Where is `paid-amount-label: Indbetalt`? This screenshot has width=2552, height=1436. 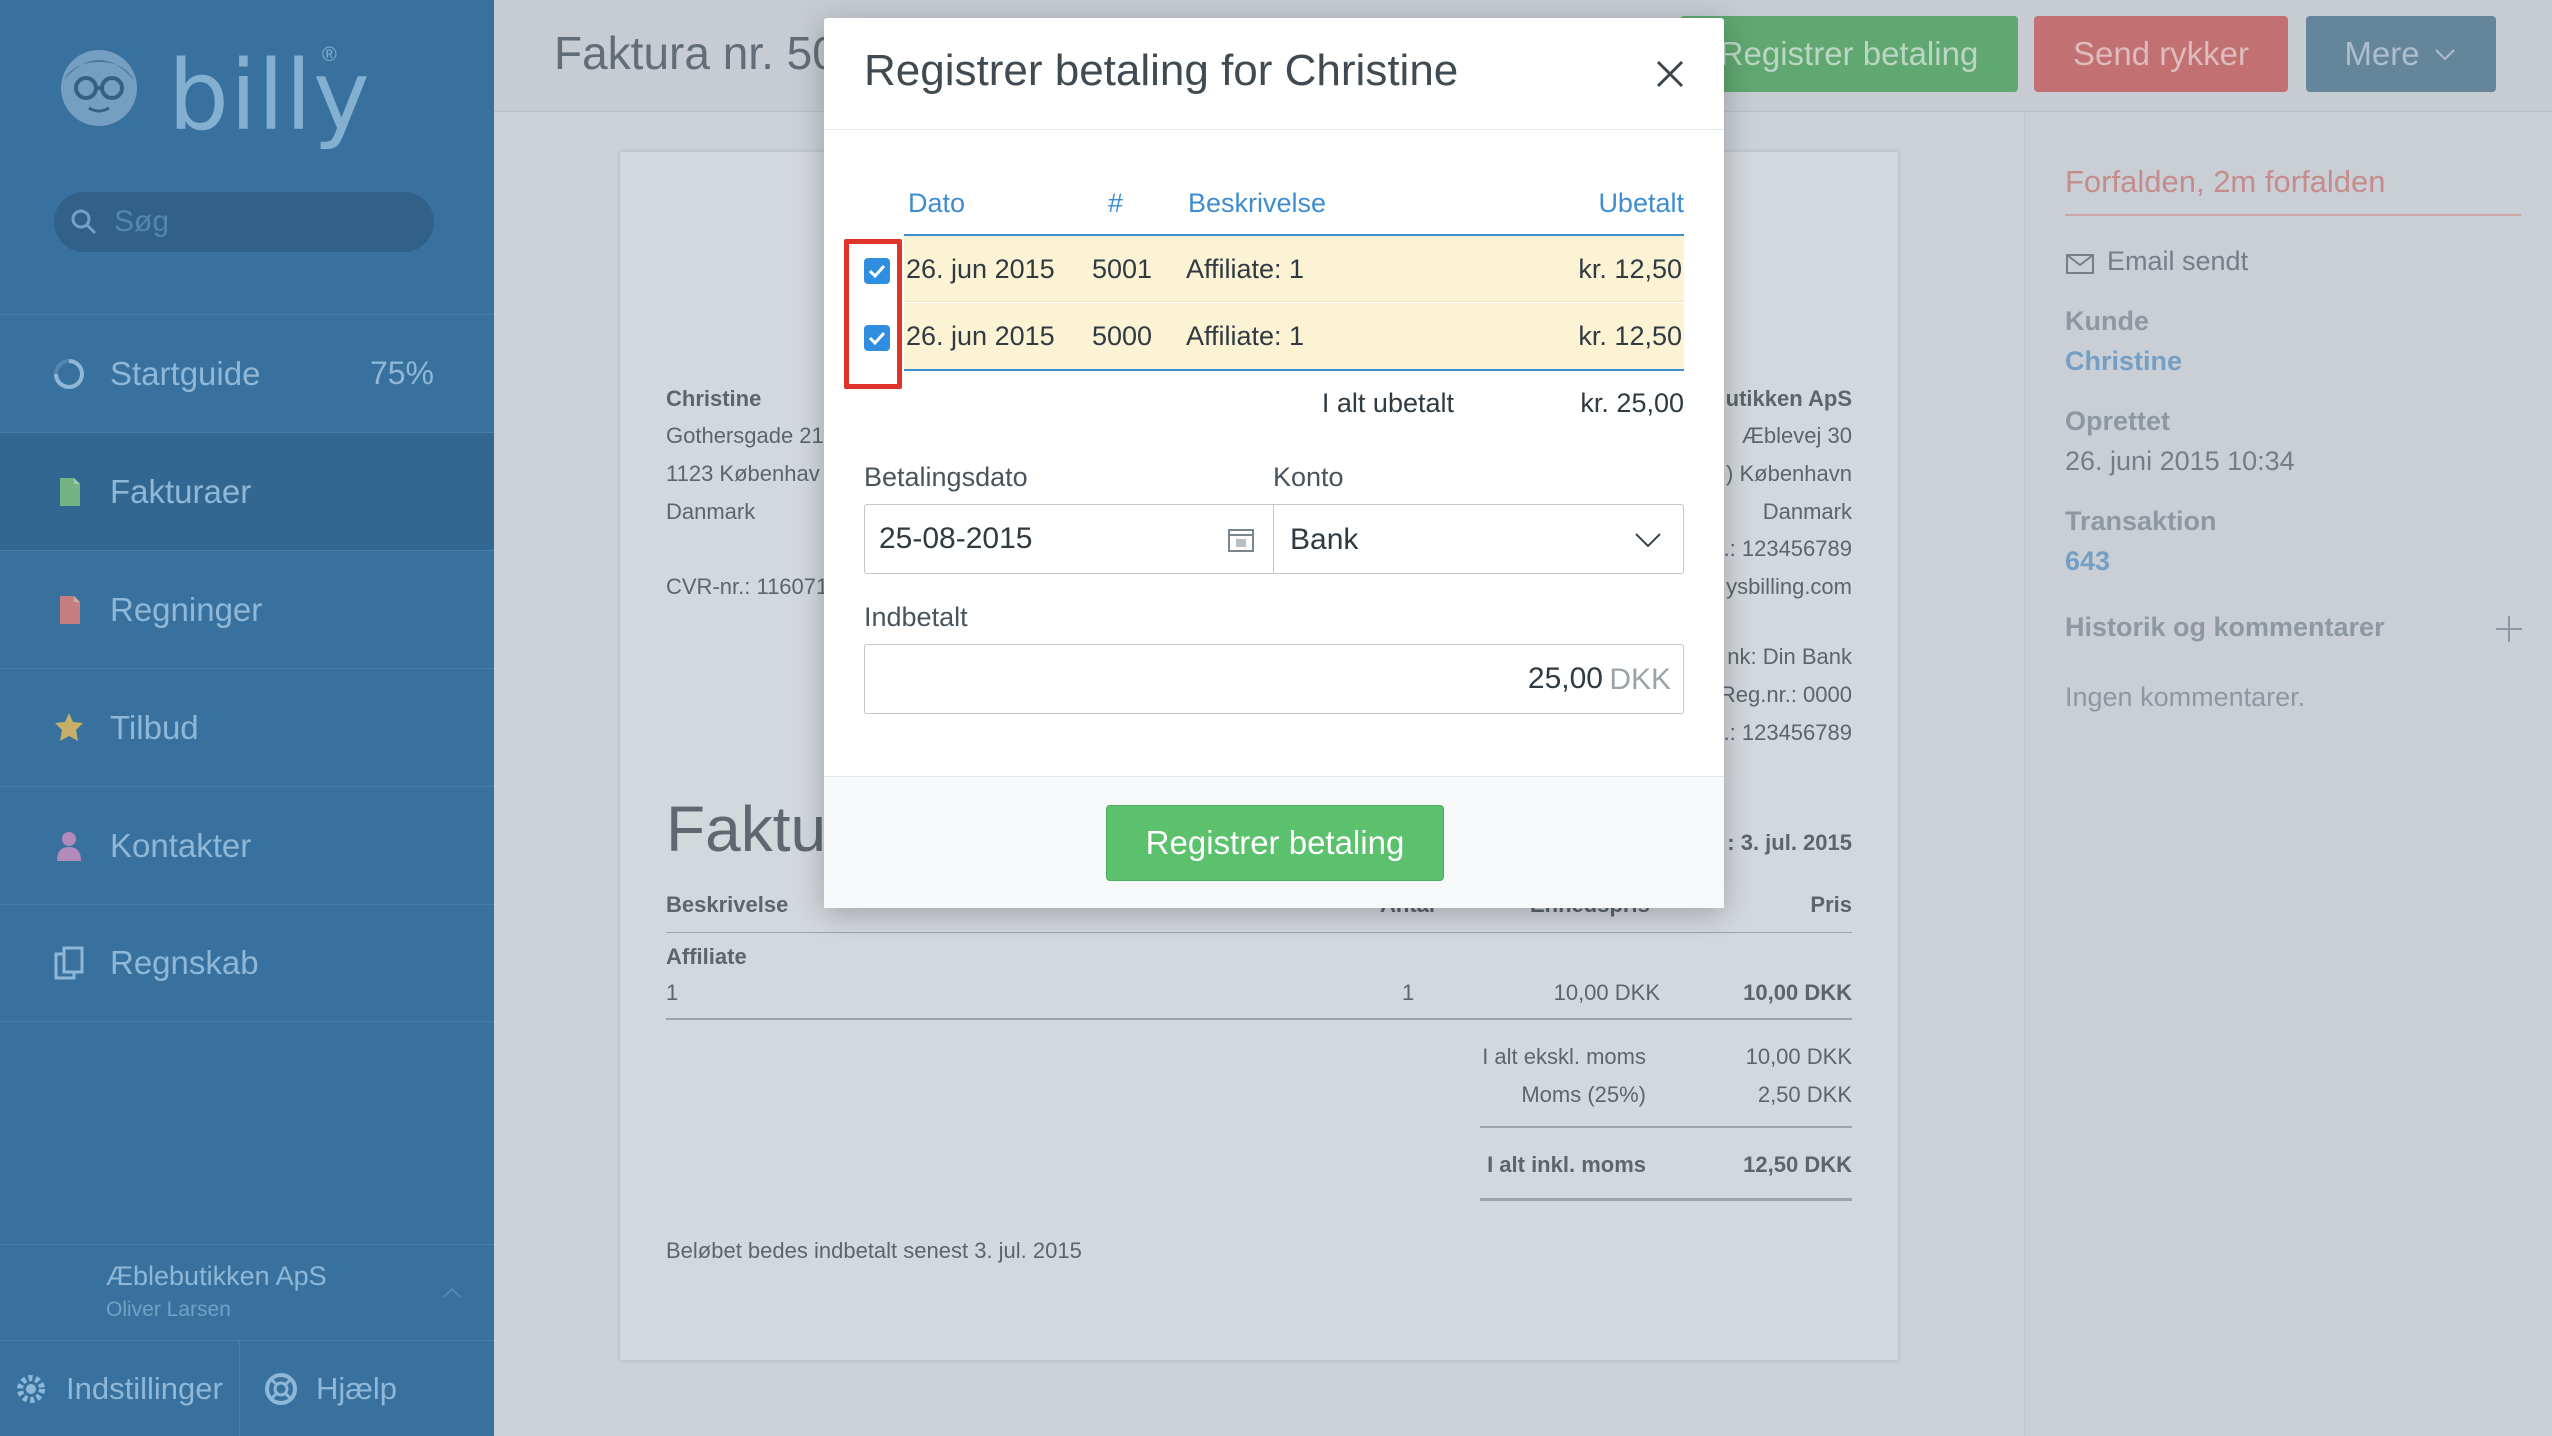 paid-amount-label: Indbetalt is located at coordinates (916, 617).